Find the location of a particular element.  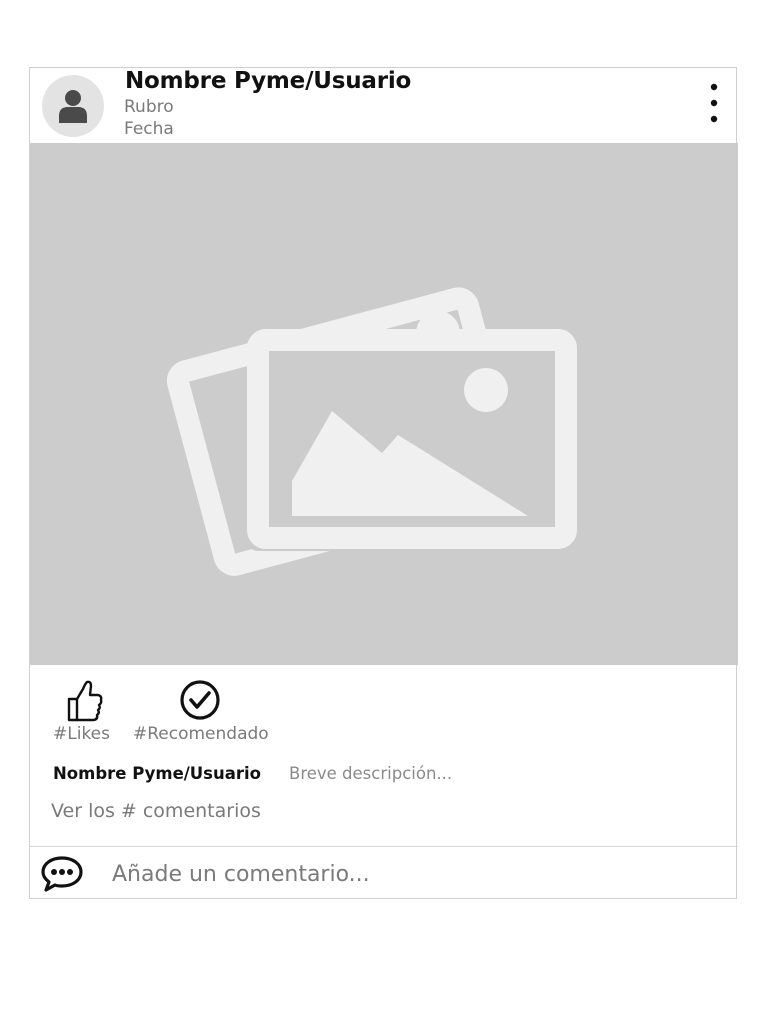

user-icon is located at coordinates (73, 106).